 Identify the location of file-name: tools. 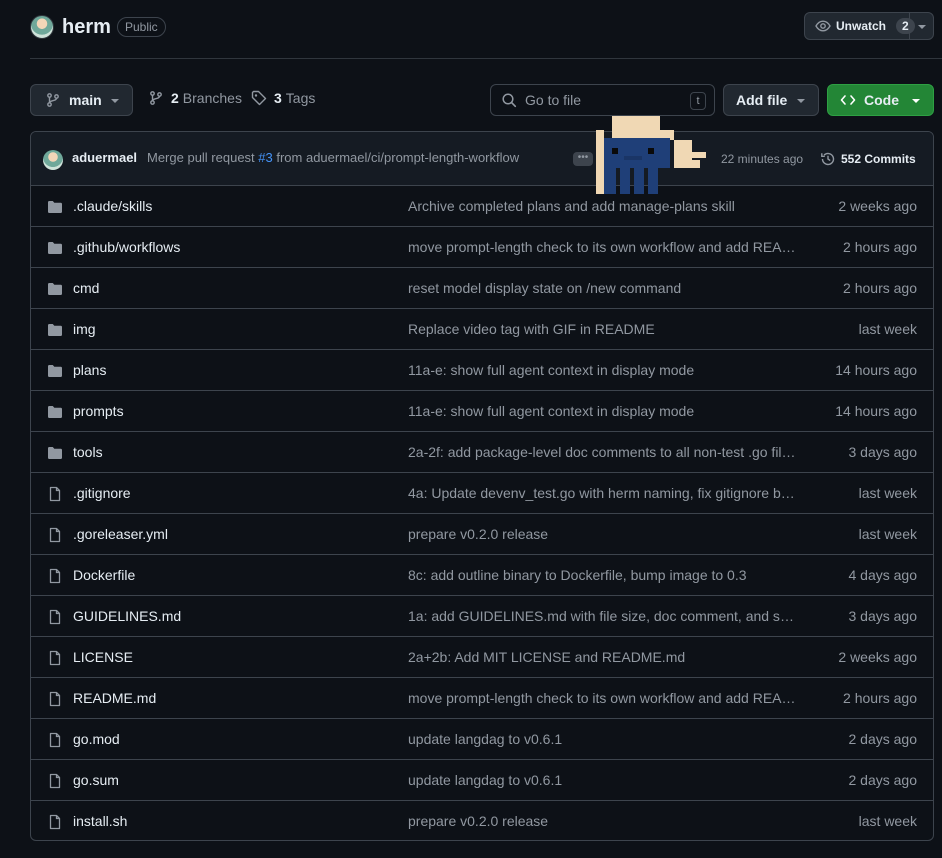
(88, 452).